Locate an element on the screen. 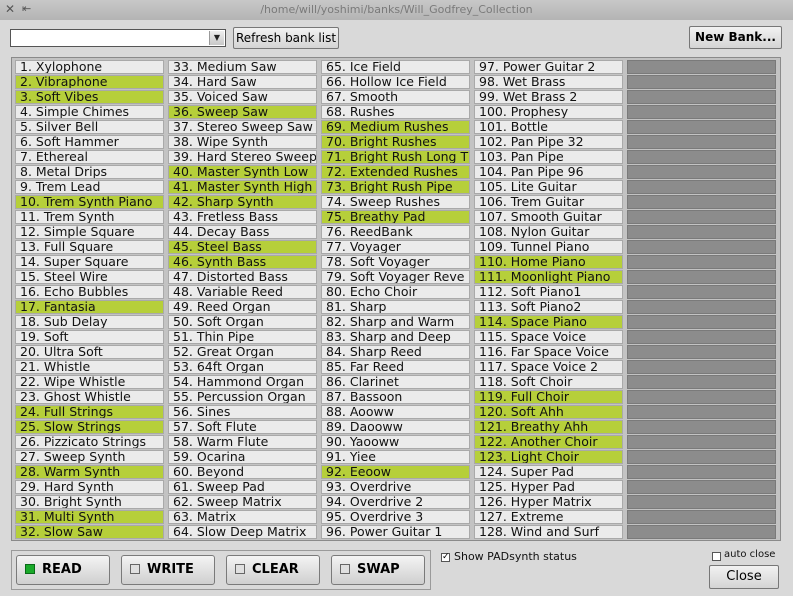 This screenshot has width=793, height=596. instrument-slot: 48. Variable Reed is located at coordinates (242, 292).